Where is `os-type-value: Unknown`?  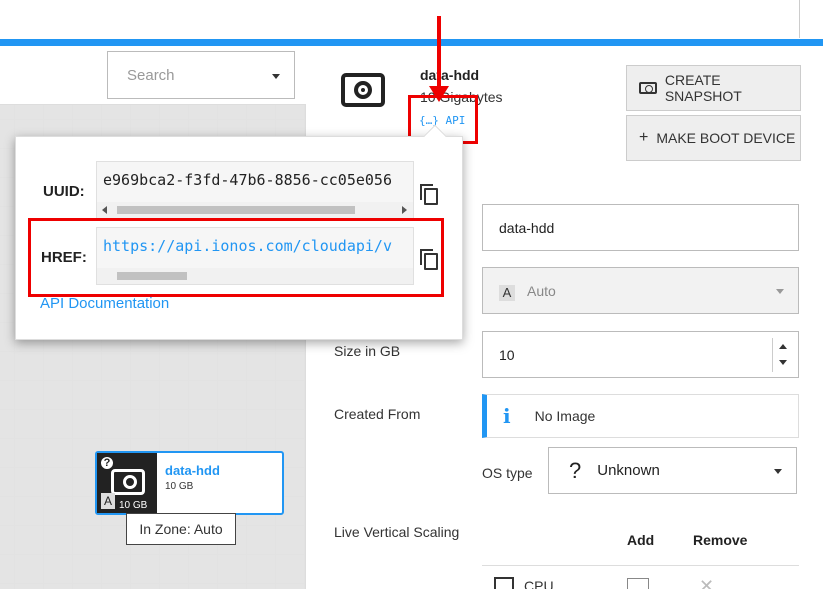
os-type-value: Unknown is located at coordinates (628, 470).